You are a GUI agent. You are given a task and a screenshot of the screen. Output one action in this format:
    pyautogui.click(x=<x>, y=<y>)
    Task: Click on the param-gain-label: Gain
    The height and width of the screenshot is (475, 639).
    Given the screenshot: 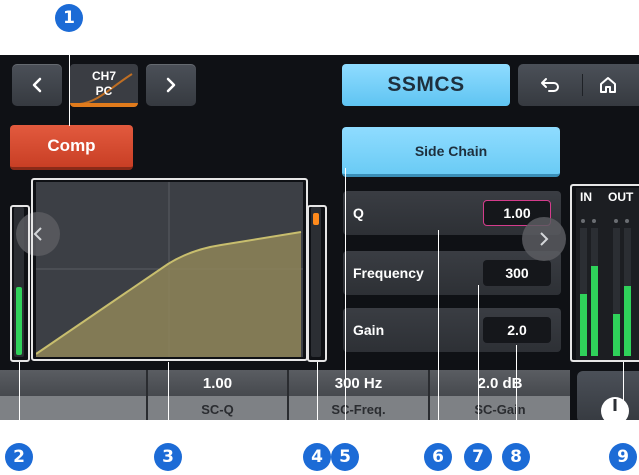 What is the action you would take?
    pyautogui.click(x=369, y=330)
    